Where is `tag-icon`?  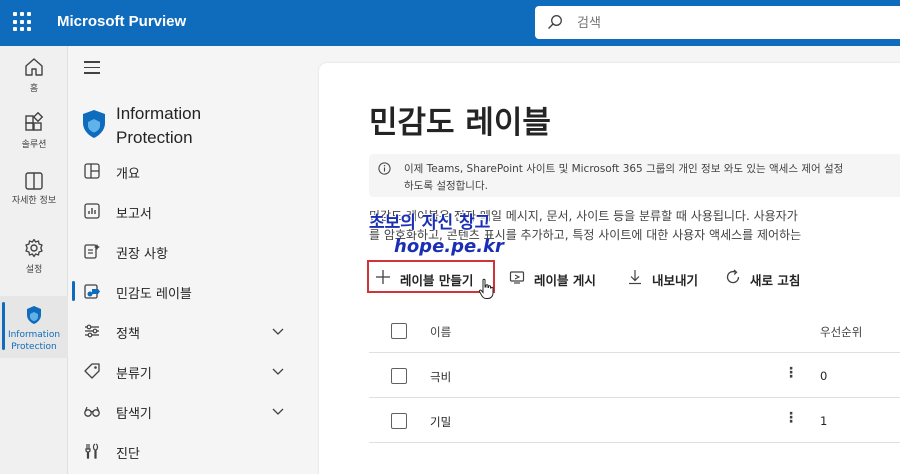
tag-icon is located at coordinates (92, 371).